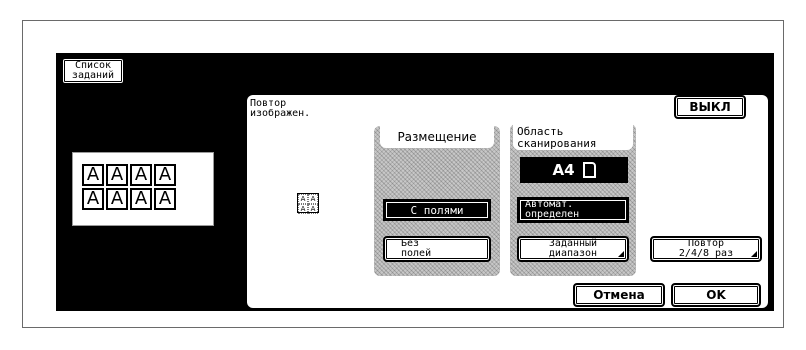 The height and width of the screenshot is (350, 806). I want to click on auto-detect-button: Автомат. определен, so click(573, 210).